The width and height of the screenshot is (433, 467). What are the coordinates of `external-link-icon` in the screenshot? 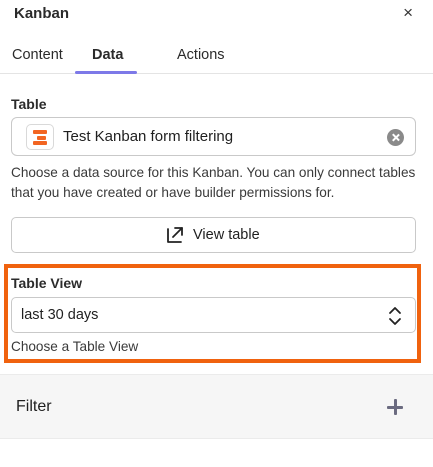 It's located at (175, 235).